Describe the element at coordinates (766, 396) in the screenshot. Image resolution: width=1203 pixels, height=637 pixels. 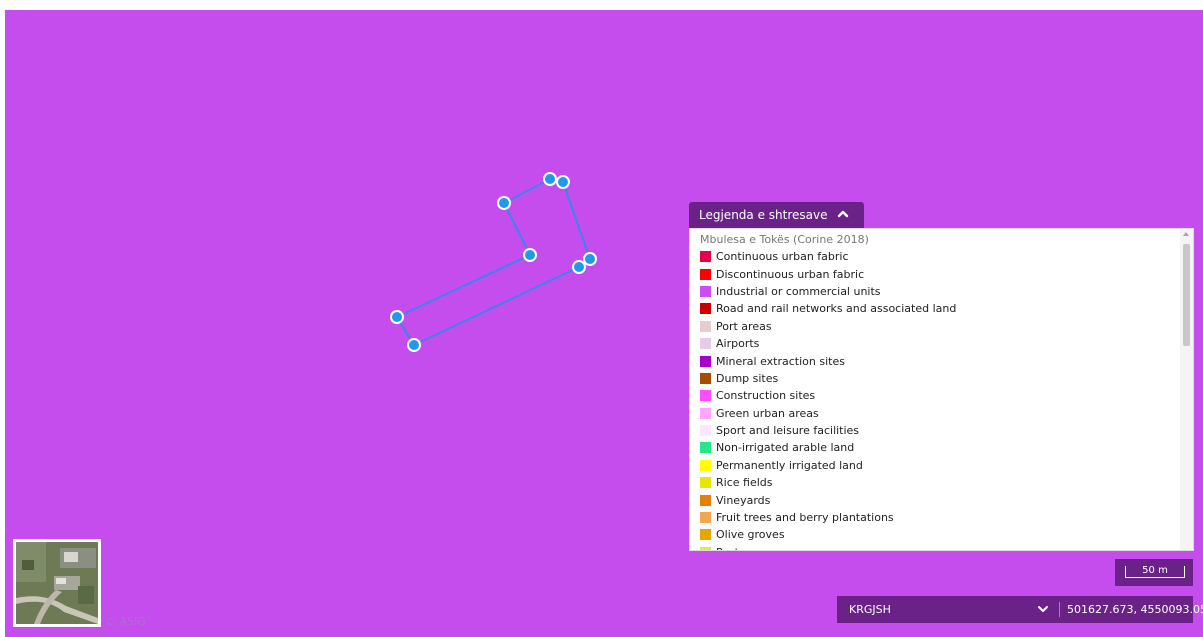
I see `legend-item-label: Construction sites` at that location.